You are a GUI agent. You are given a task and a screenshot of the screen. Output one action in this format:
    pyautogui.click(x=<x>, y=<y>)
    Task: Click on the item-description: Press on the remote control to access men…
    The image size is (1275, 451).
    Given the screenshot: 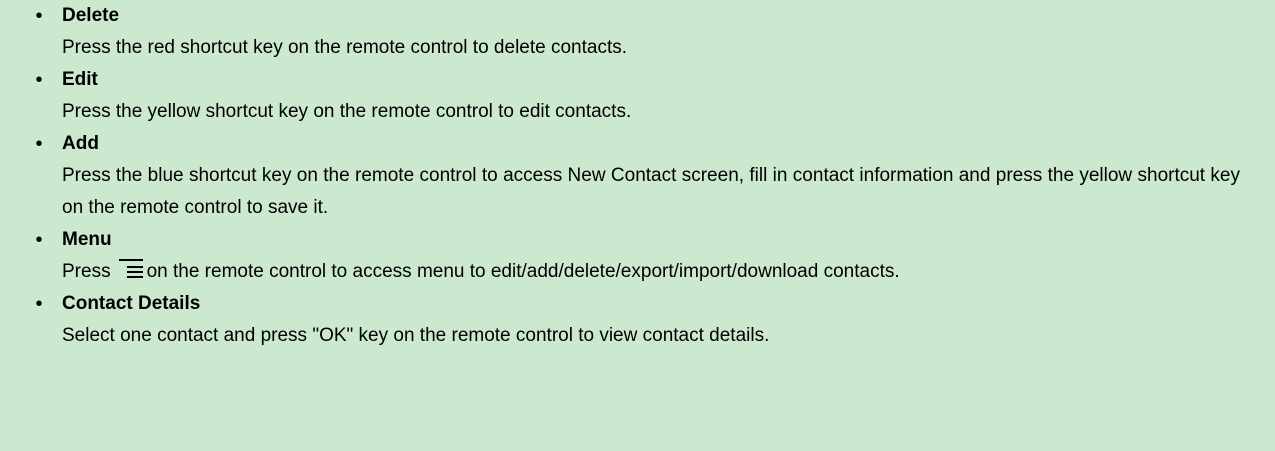 What is the action you would take?
    pyautogui.click(x=668, y=272)
    